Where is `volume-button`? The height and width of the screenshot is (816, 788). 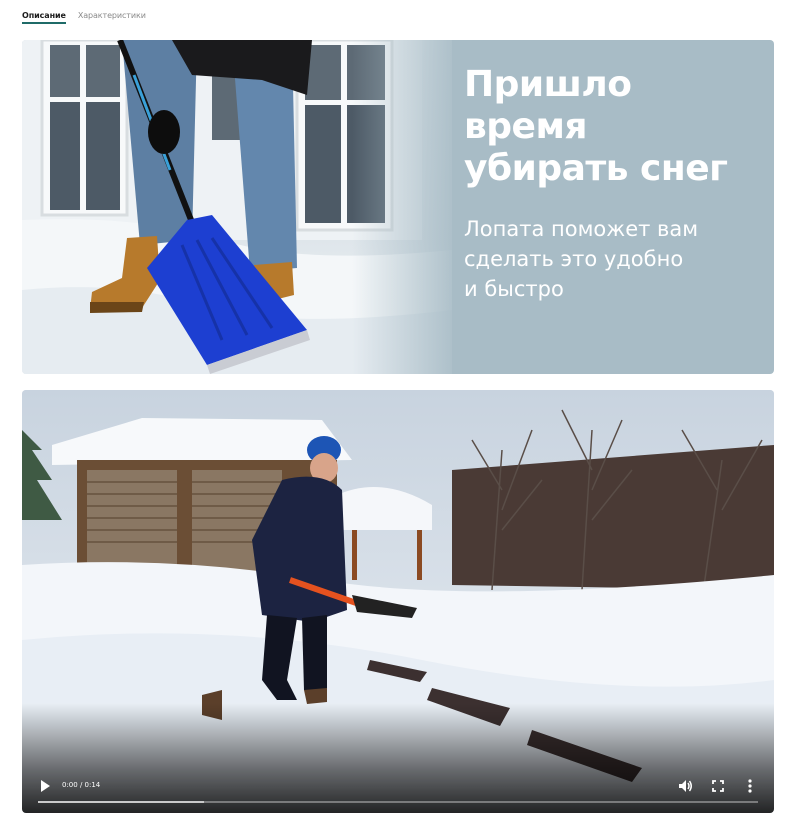 volume-button is located at coordinates (685, 786).